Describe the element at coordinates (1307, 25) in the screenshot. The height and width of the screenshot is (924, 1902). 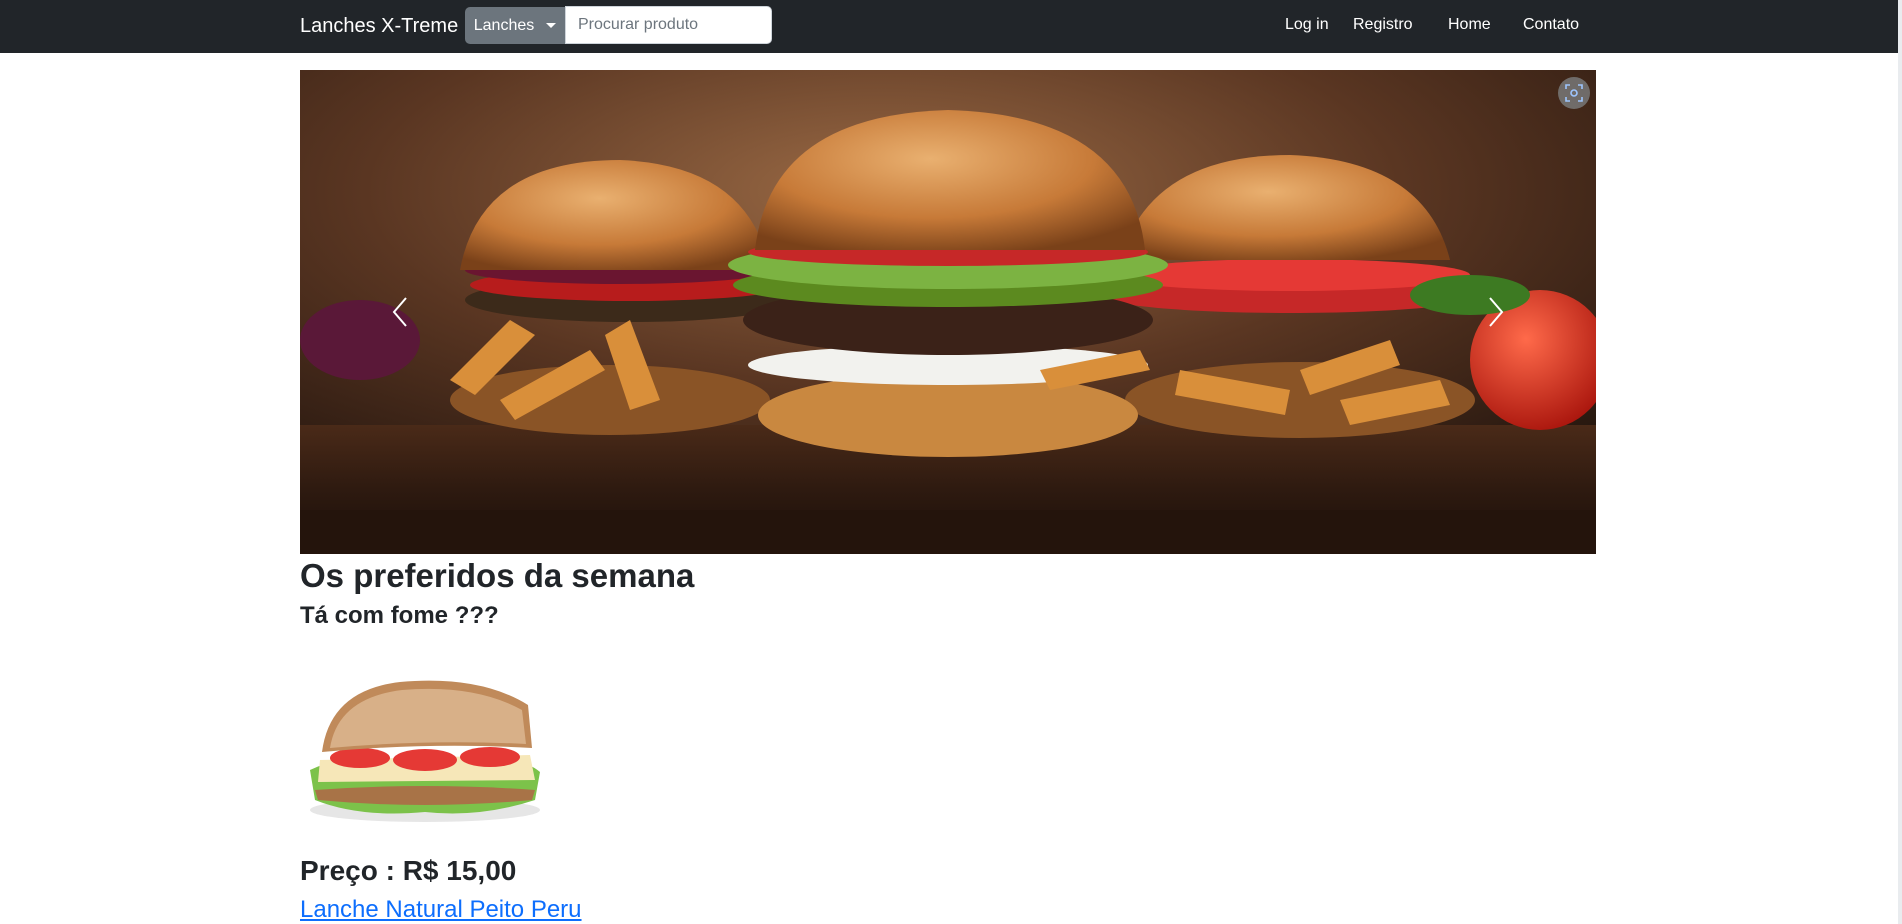
I see `login-link: Log in` at that location.